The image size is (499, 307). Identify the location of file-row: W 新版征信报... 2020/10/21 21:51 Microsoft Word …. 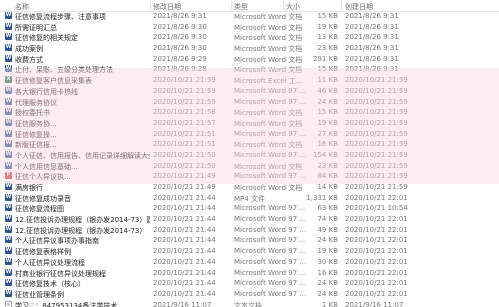
(249, 144).